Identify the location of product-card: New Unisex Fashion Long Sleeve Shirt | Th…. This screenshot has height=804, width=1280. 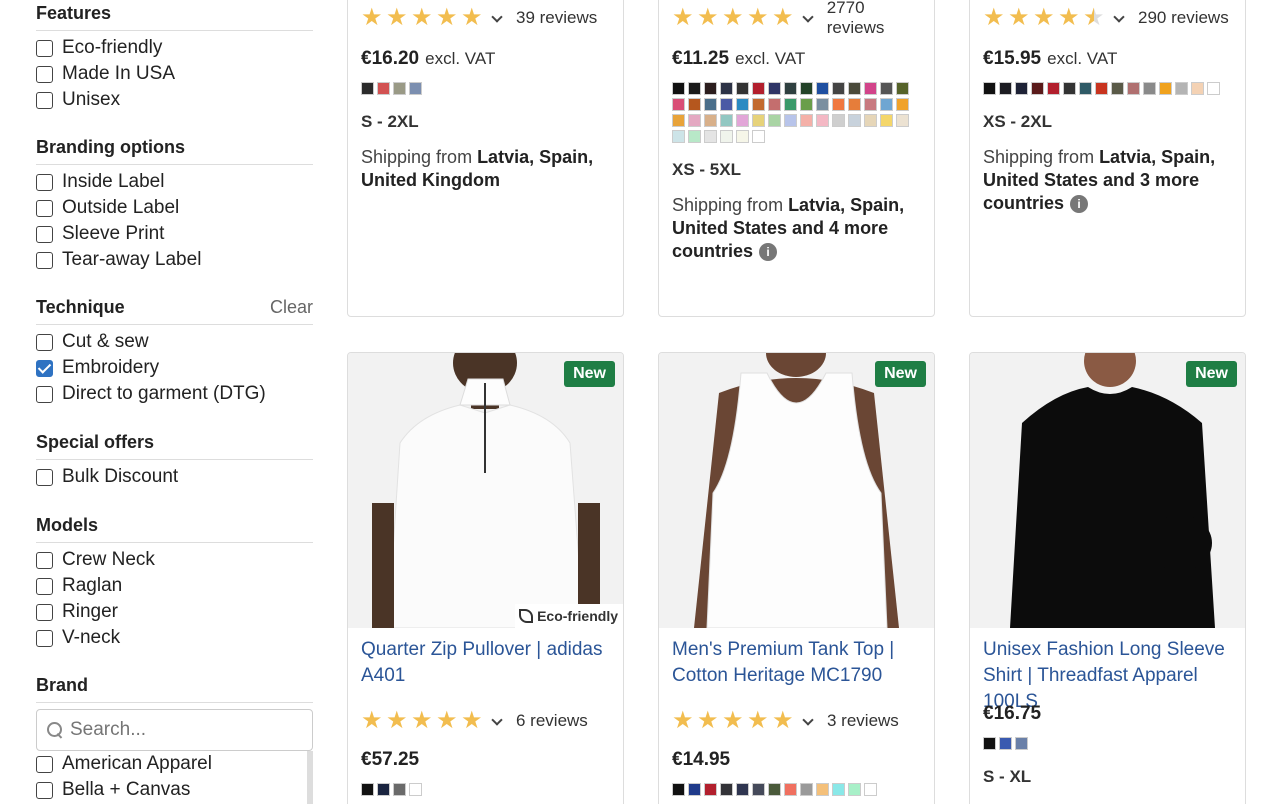
(1107, 578).